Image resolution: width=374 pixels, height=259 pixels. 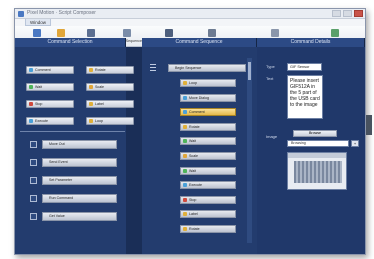 What do you see at coordinates (33, 180) in the screenshot?
I see `parameter-icon` at bounding box center [33, 180].